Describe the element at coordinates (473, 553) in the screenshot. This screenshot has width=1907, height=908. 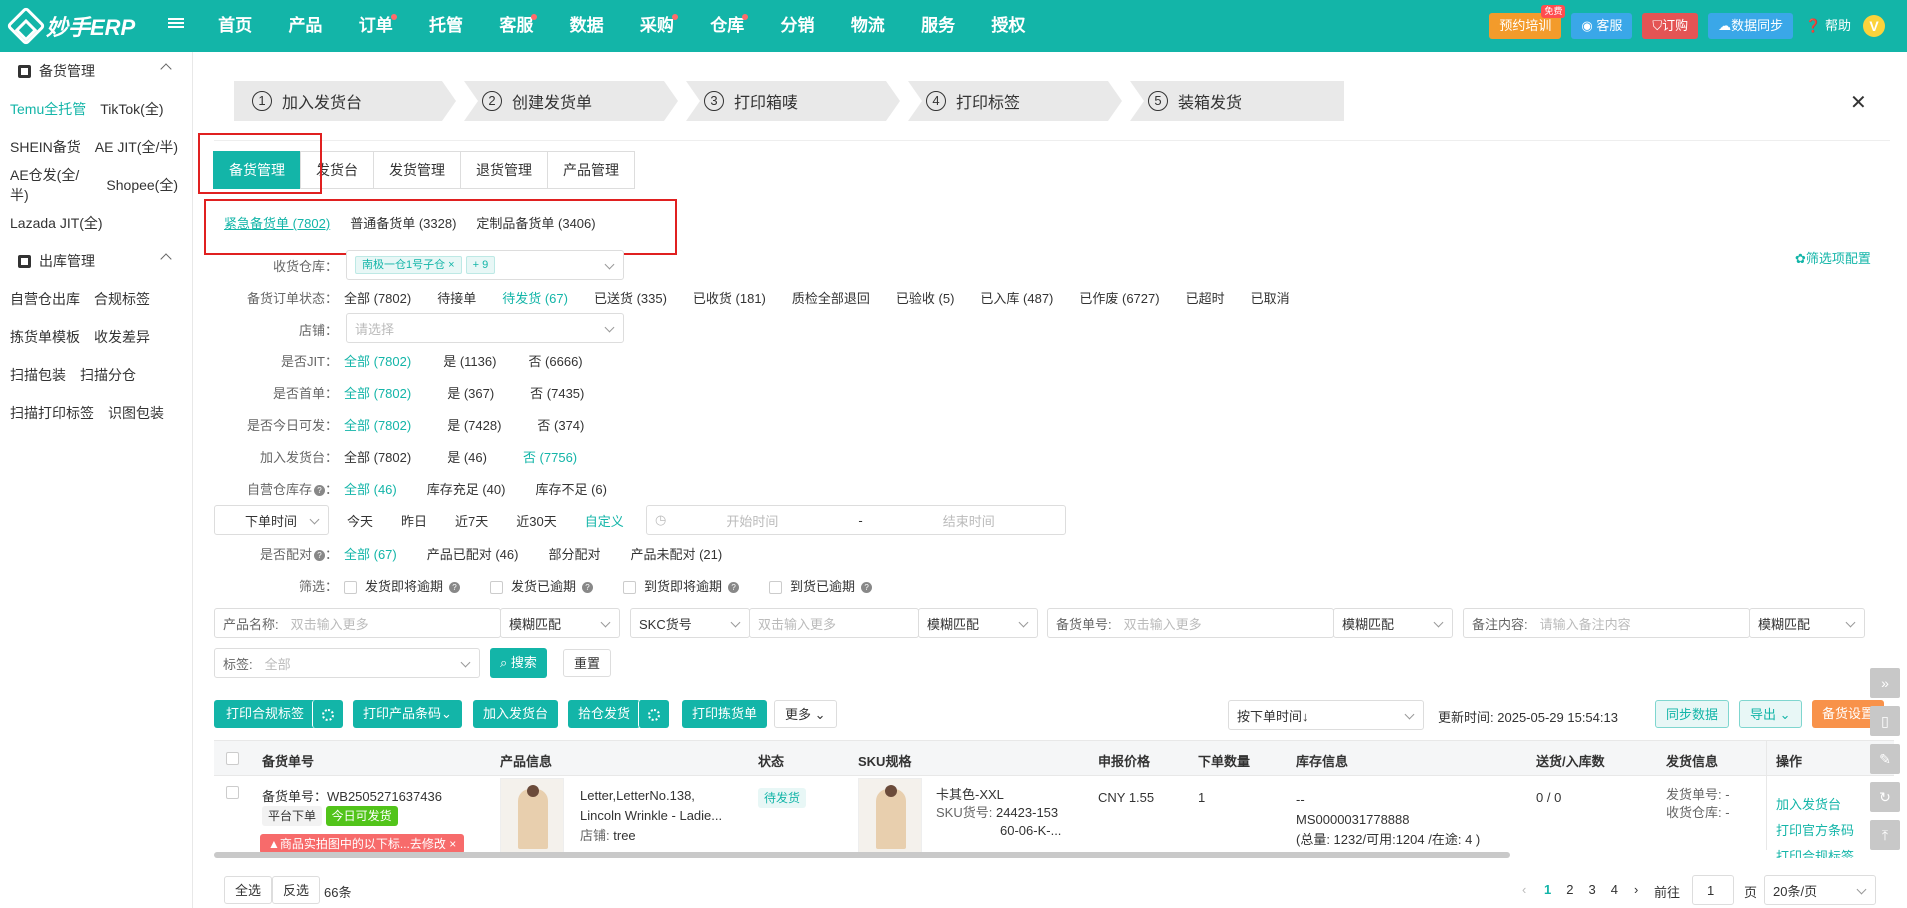
I see `filter-option: 产品已配对 (46)` at that location.